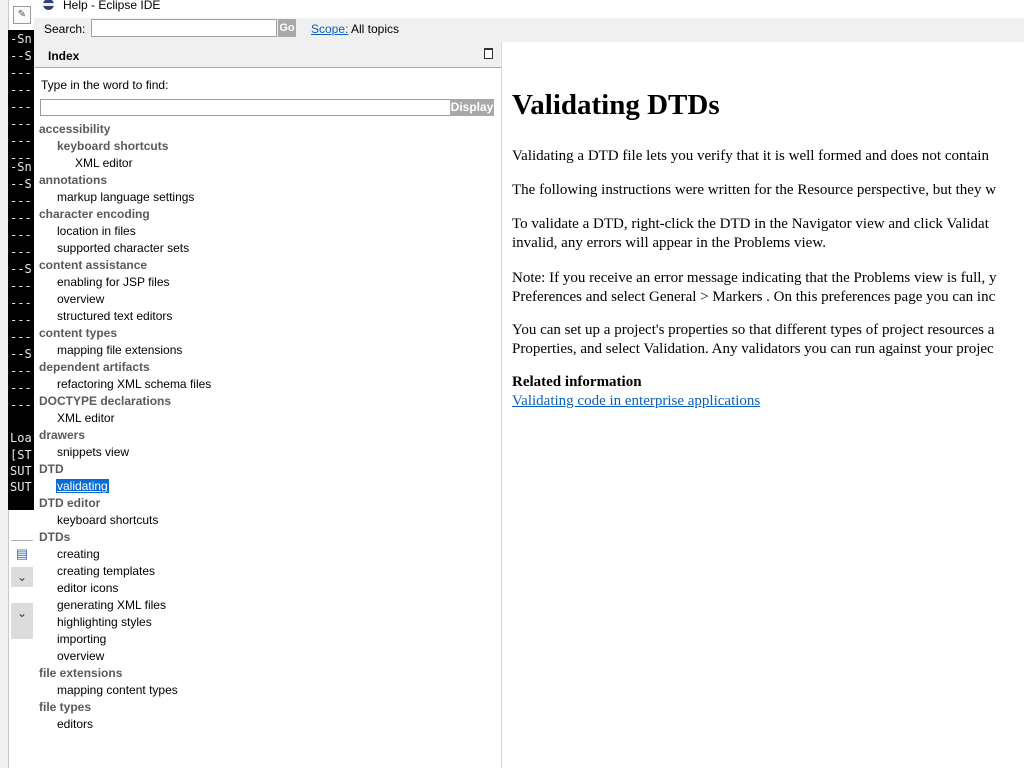 This screenshot has width=1024, height=768. I want to click on index-subentry: generating XML files, so click(111, 605).